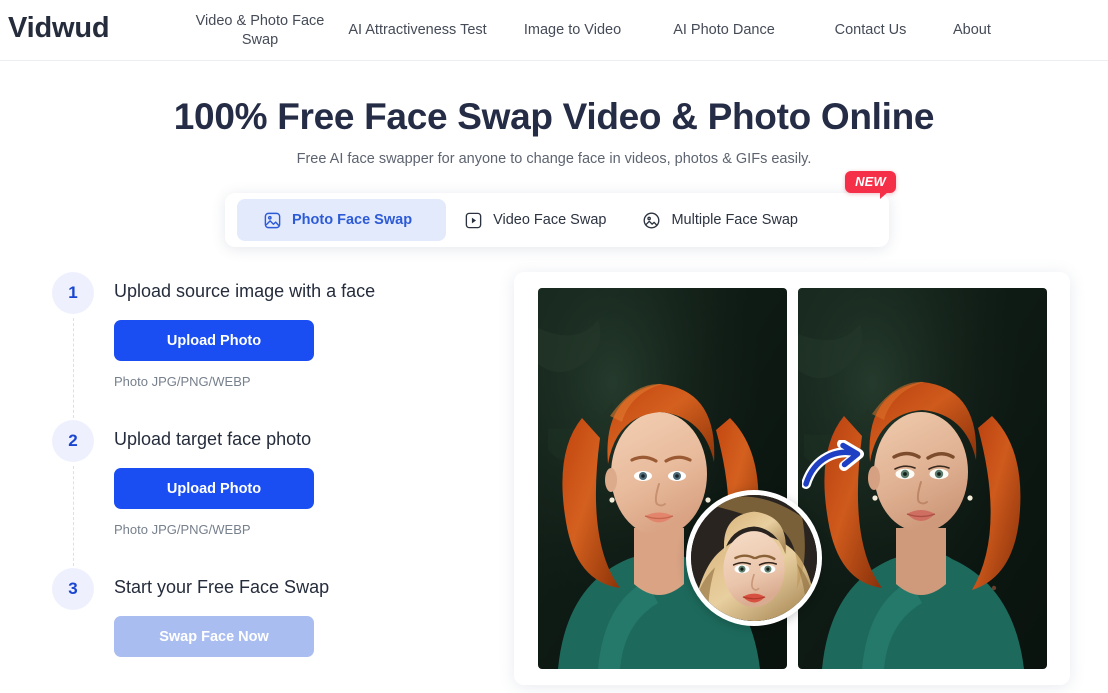 Image resolution: width=1108 pixels, height=693 pixels. What do you see at coordinates (214, 340) in the screenshot?
I see `upload-source-photo-button: Upload Photo` at bounding box center [214, 340].